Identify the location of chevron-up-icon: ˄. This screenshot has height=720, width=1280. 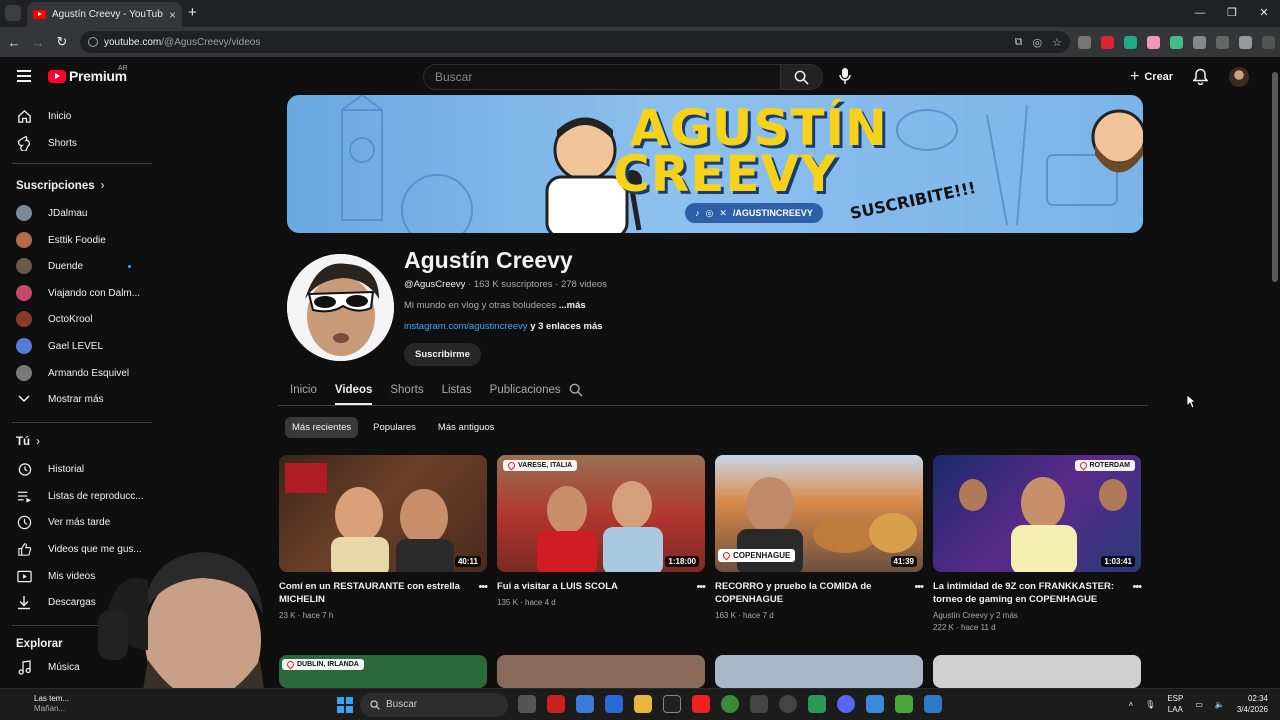
(1130, 704).